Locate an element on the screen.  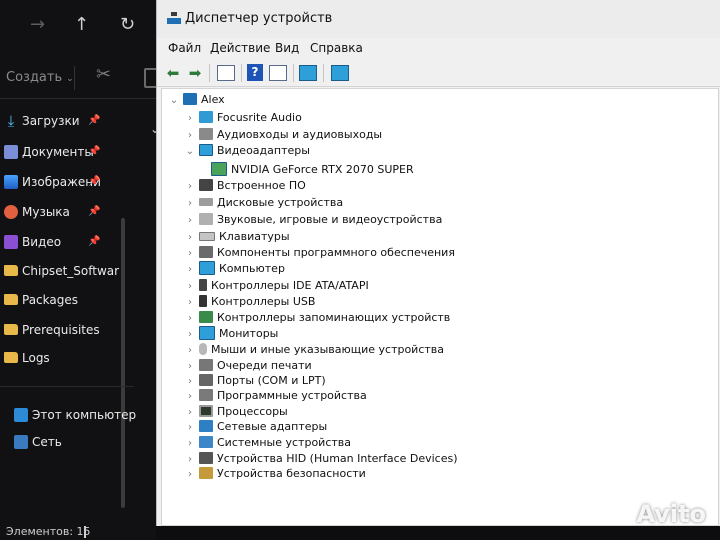
tree-item: › Мониторы is located at coordinates (231, 334).